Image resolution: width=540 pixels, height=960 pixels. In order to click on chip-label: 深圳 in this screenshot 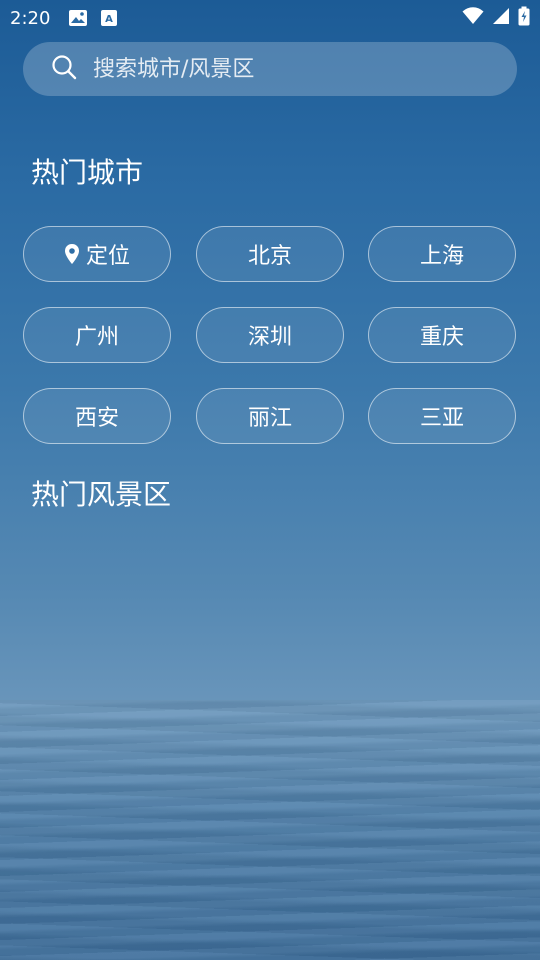, I will do `click(269, 337)`.